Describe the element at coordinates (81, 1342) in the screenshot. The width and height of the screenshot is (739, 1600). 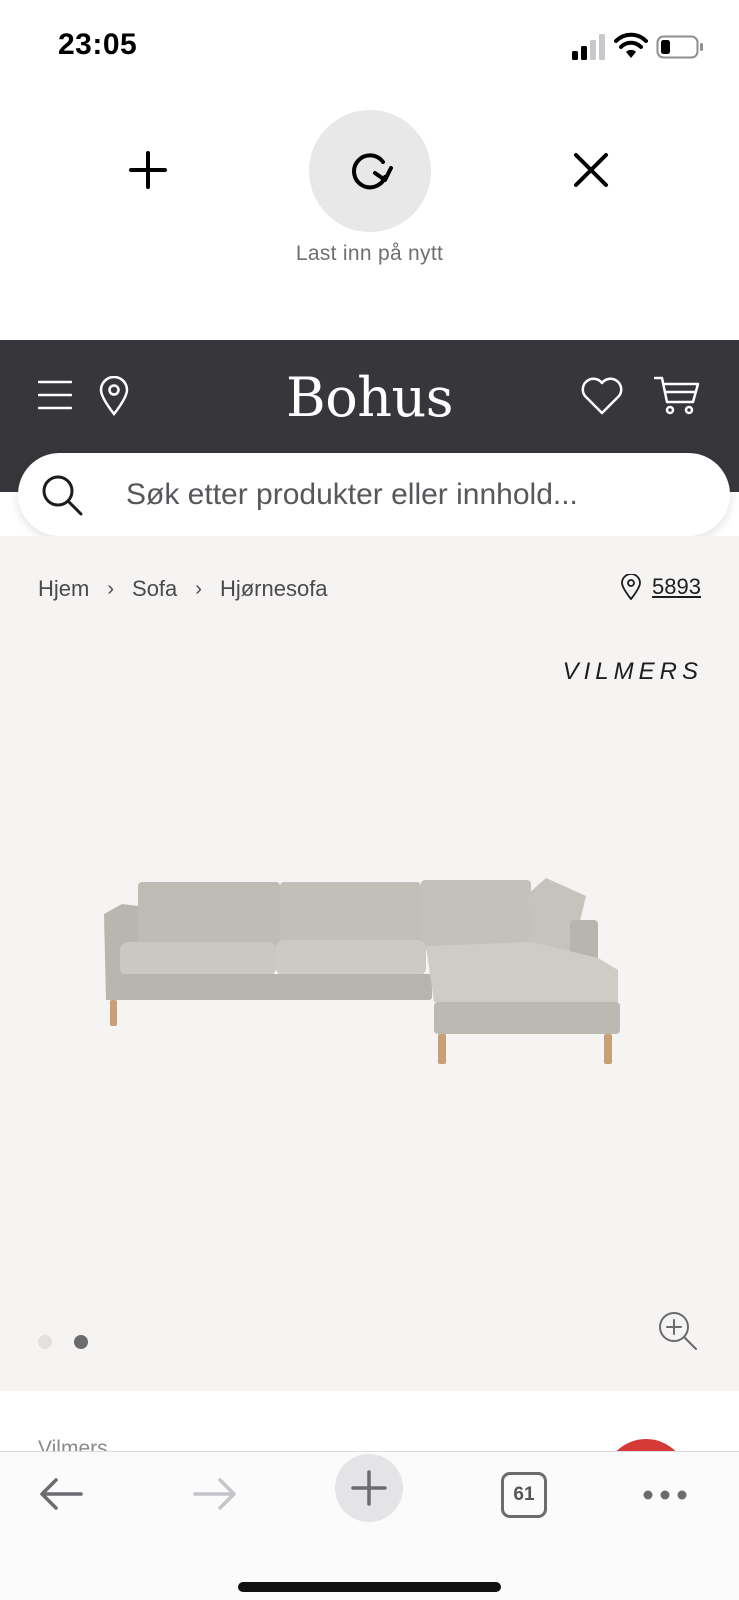
I see `carousel-dot-active` at that location.